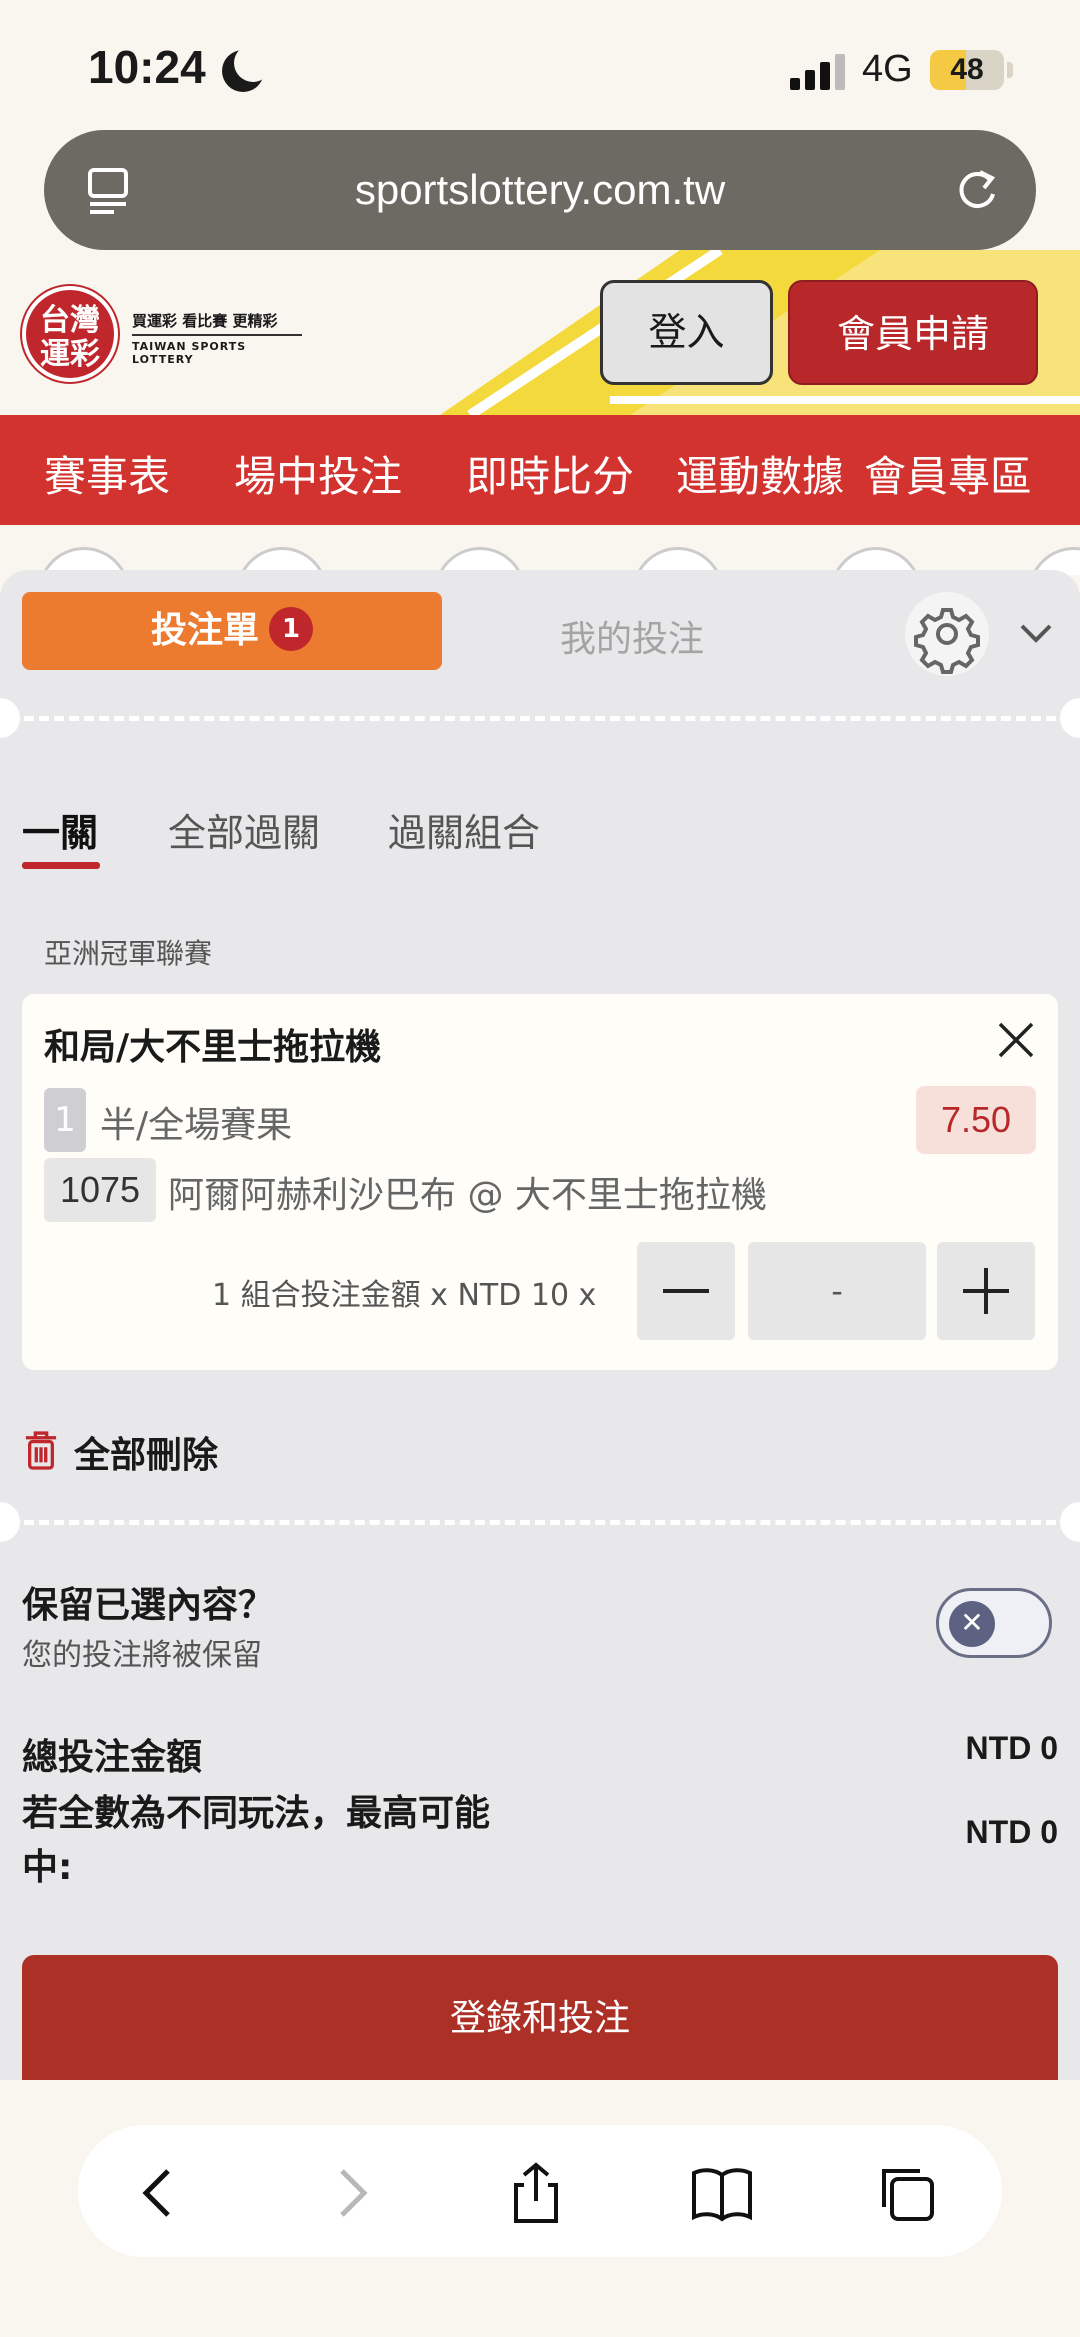 The image size is (1080, 2337). Describe the element at coordinates (977, 190) in the screenshot. I see `reload-icon` at that location.